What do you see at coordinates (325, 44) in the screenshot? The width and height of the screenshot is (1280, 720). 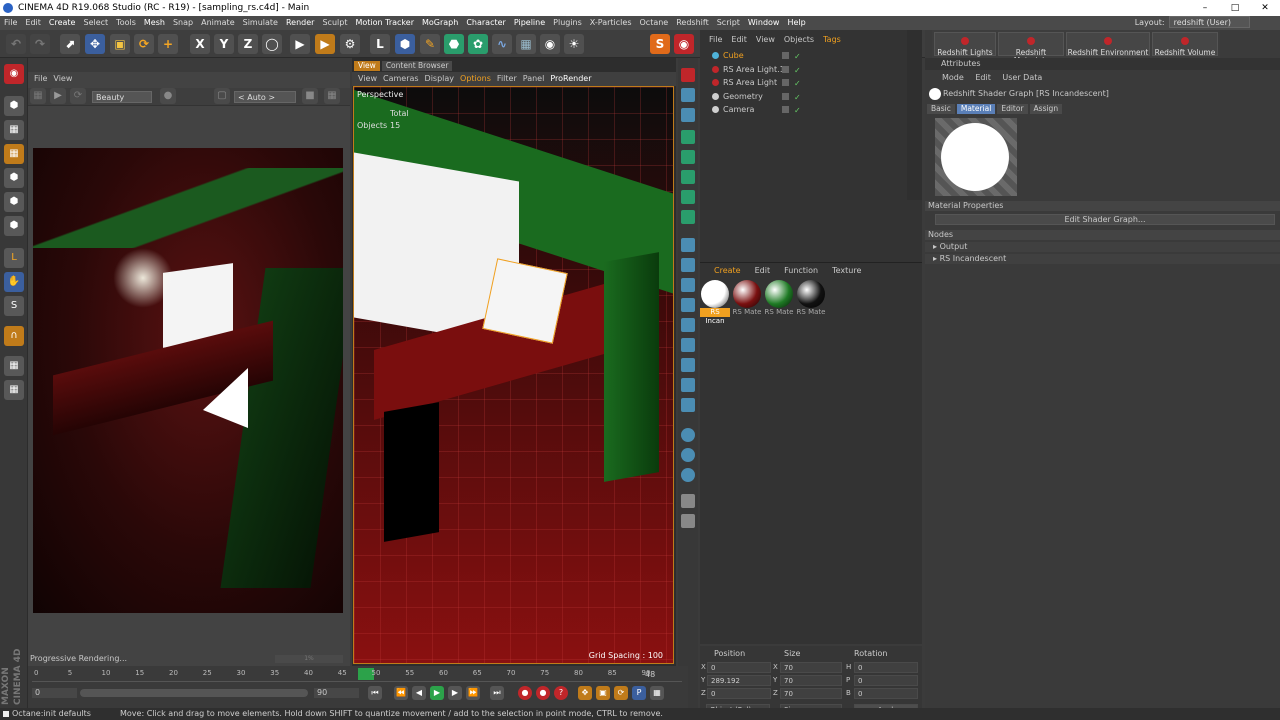 I see `render-to-picture-viewer-icon: ▶` at bounding box center [325, 44].